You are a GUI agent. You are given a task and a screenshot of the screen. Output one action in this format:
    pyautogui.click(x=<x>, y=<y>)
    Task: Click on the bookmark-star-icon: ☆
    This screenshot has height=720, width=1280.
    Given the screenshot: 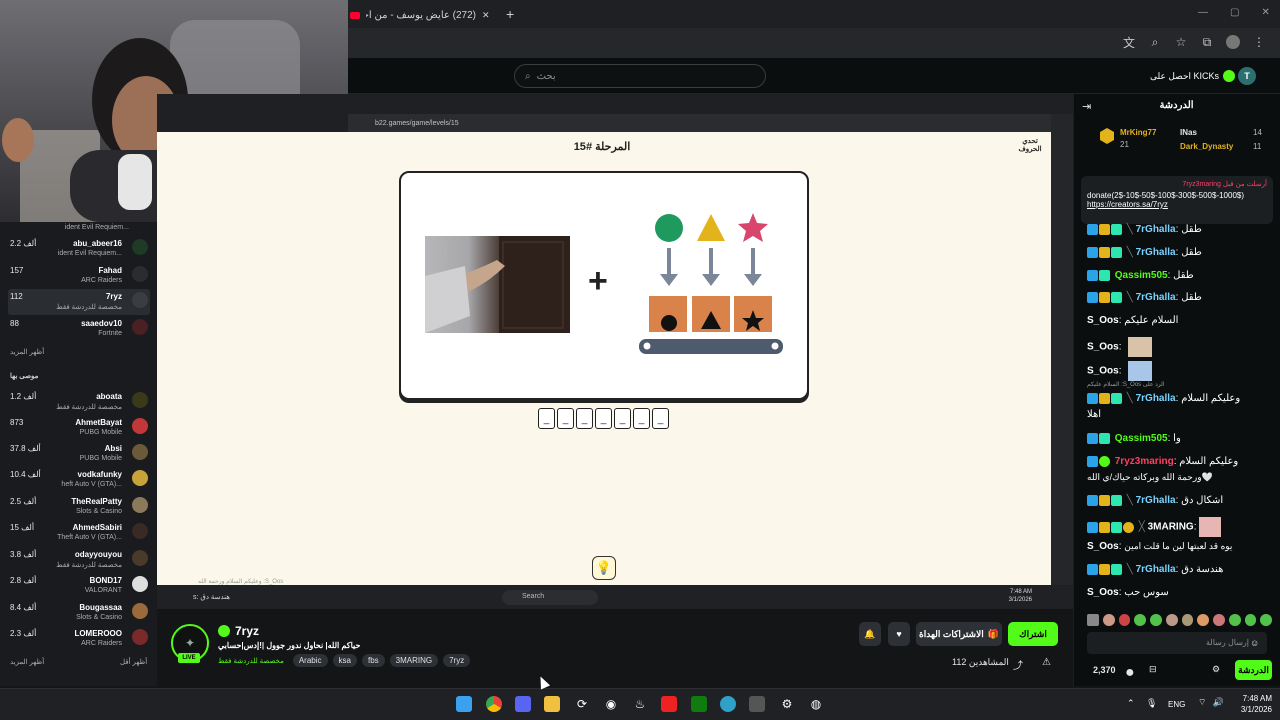 What is the action you would take?
    pyautogui.click(x=1181, y=42)
    